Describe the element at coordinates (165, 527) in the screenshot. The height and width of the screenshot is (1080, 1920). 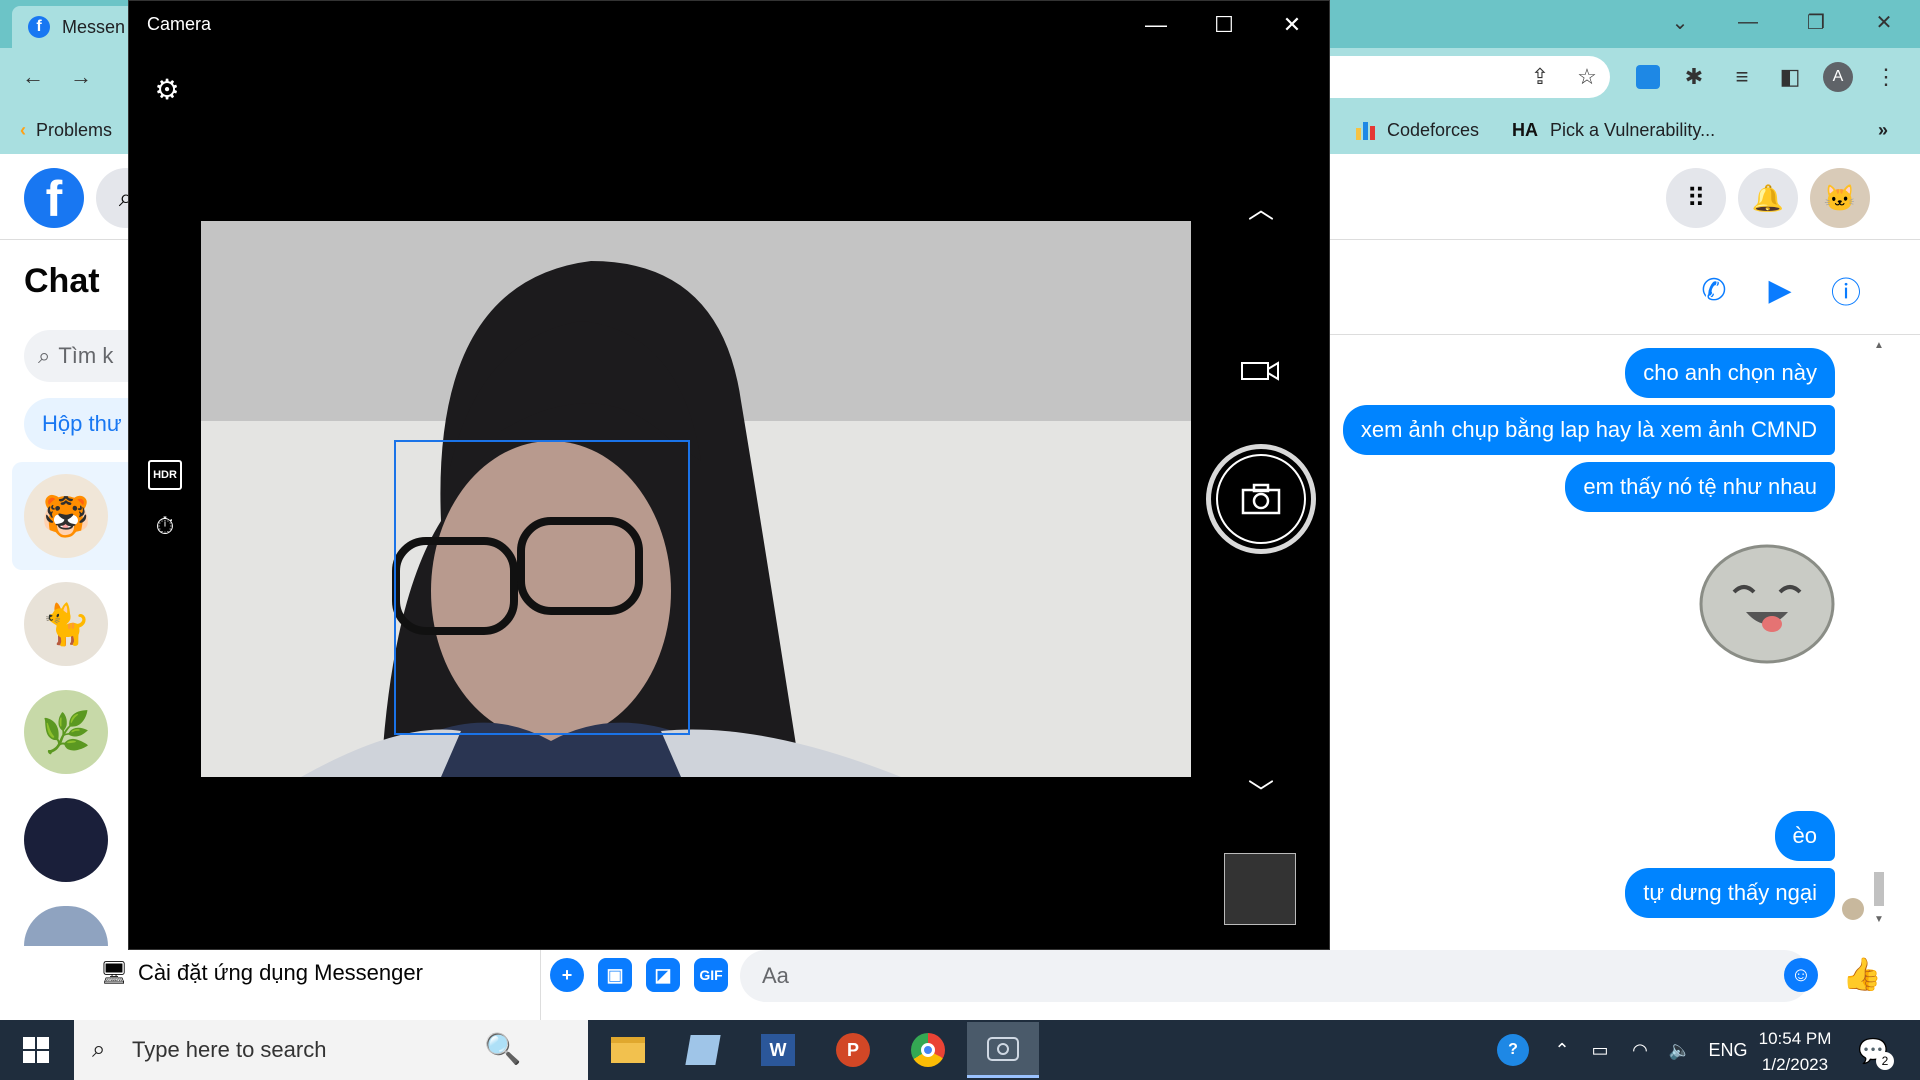
I see `timer-off-icon: ⏱` at that location.